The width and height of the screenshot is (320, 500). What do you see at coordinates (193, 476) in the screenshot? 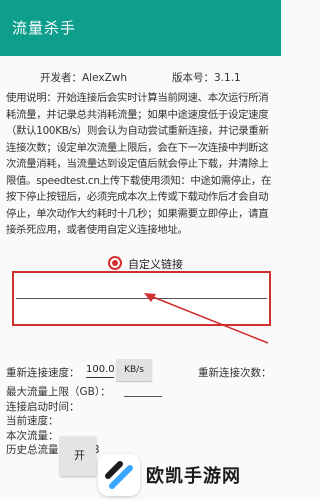
I see `watermark-text: 欧凯手游网` at bounding box center [193, 476].